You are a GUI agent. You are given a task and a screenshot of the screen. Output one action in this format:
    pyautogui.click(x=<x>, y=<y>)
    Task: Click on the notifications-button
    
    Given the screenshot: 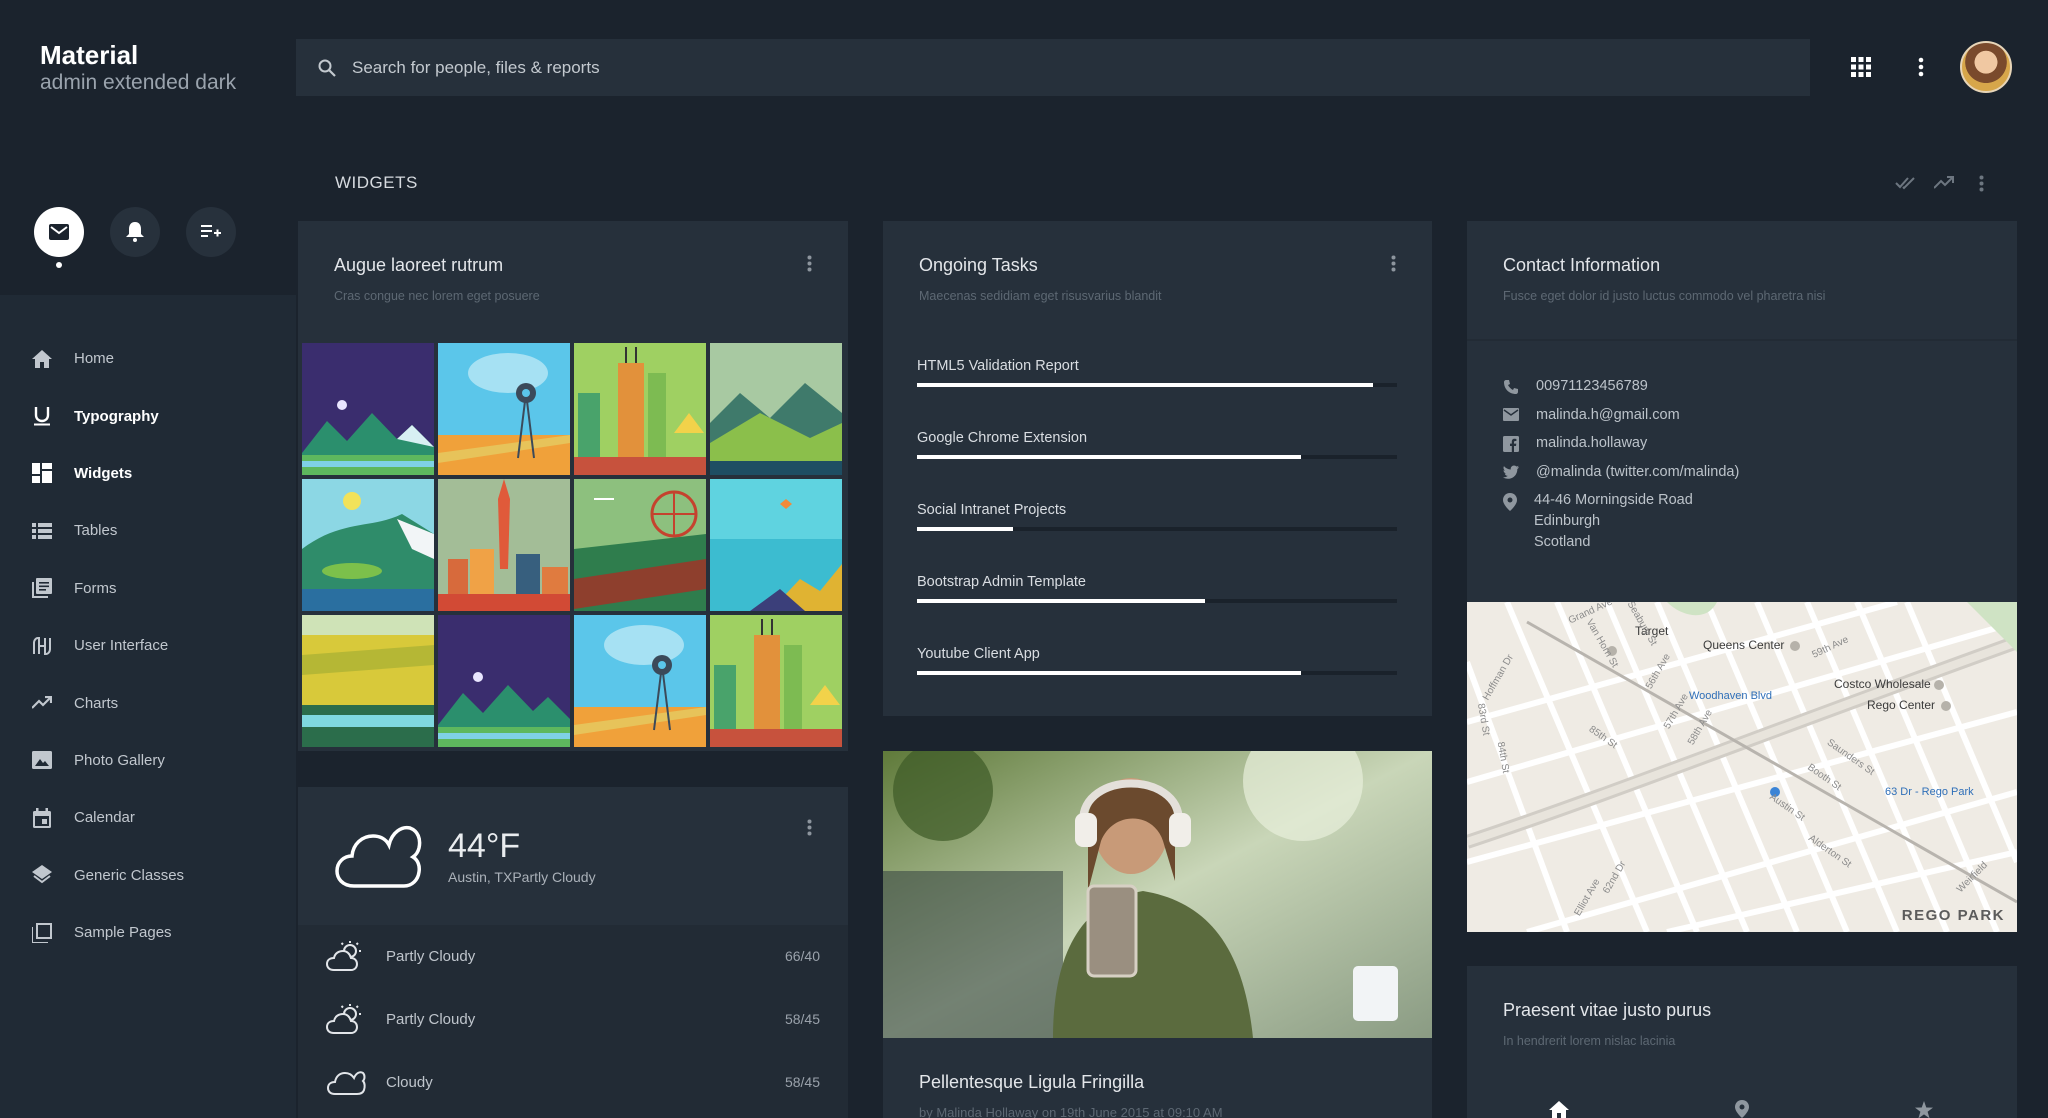 What is the action you would take?
    pyautogui.click(x=135, y=232)
    